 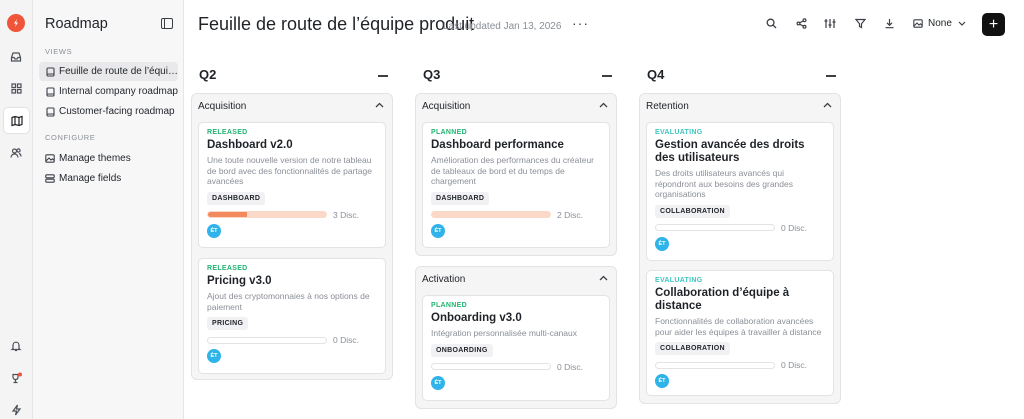 What do you see at coordinates (889, 23) in the screenshot?
I see `download-icon` at bounding box center [889, 23].